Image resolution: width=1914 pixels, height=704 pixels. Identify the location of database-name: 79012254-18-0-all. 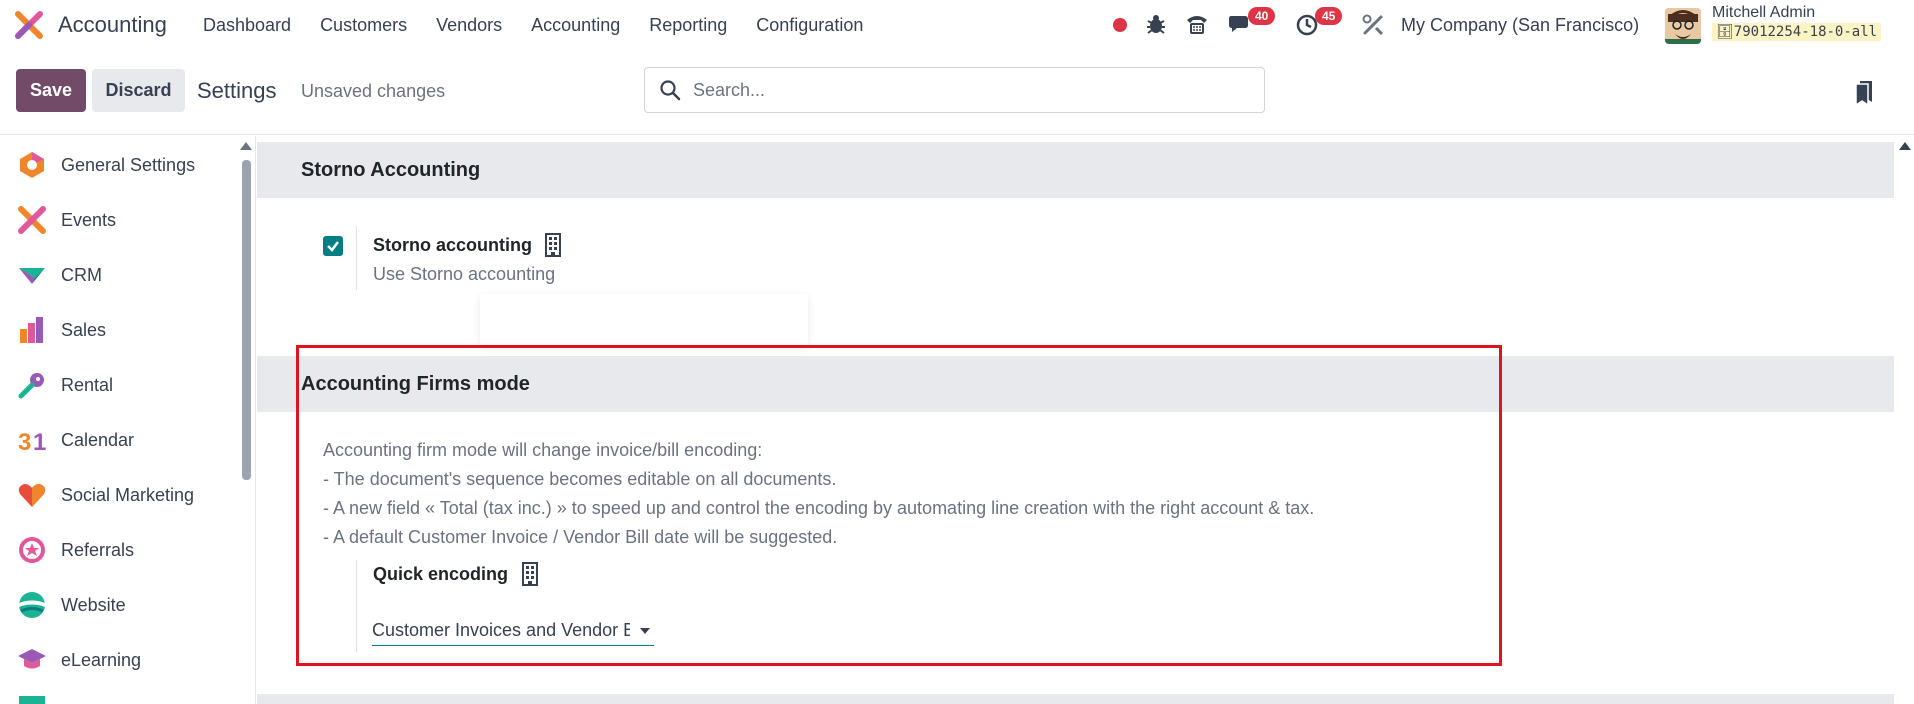
(1805, 32).